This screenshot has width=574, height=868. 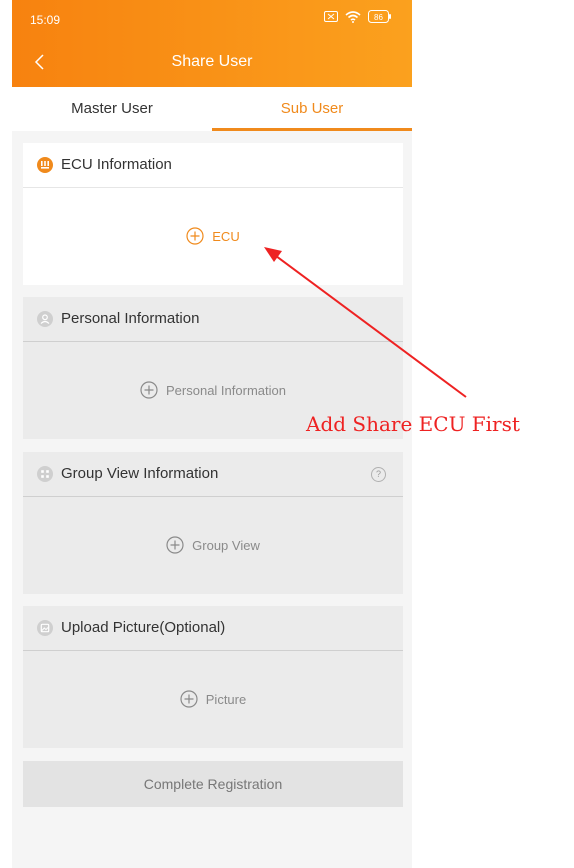 I want to click on add-ecu-button: ECU, so click(x=213, y=236).